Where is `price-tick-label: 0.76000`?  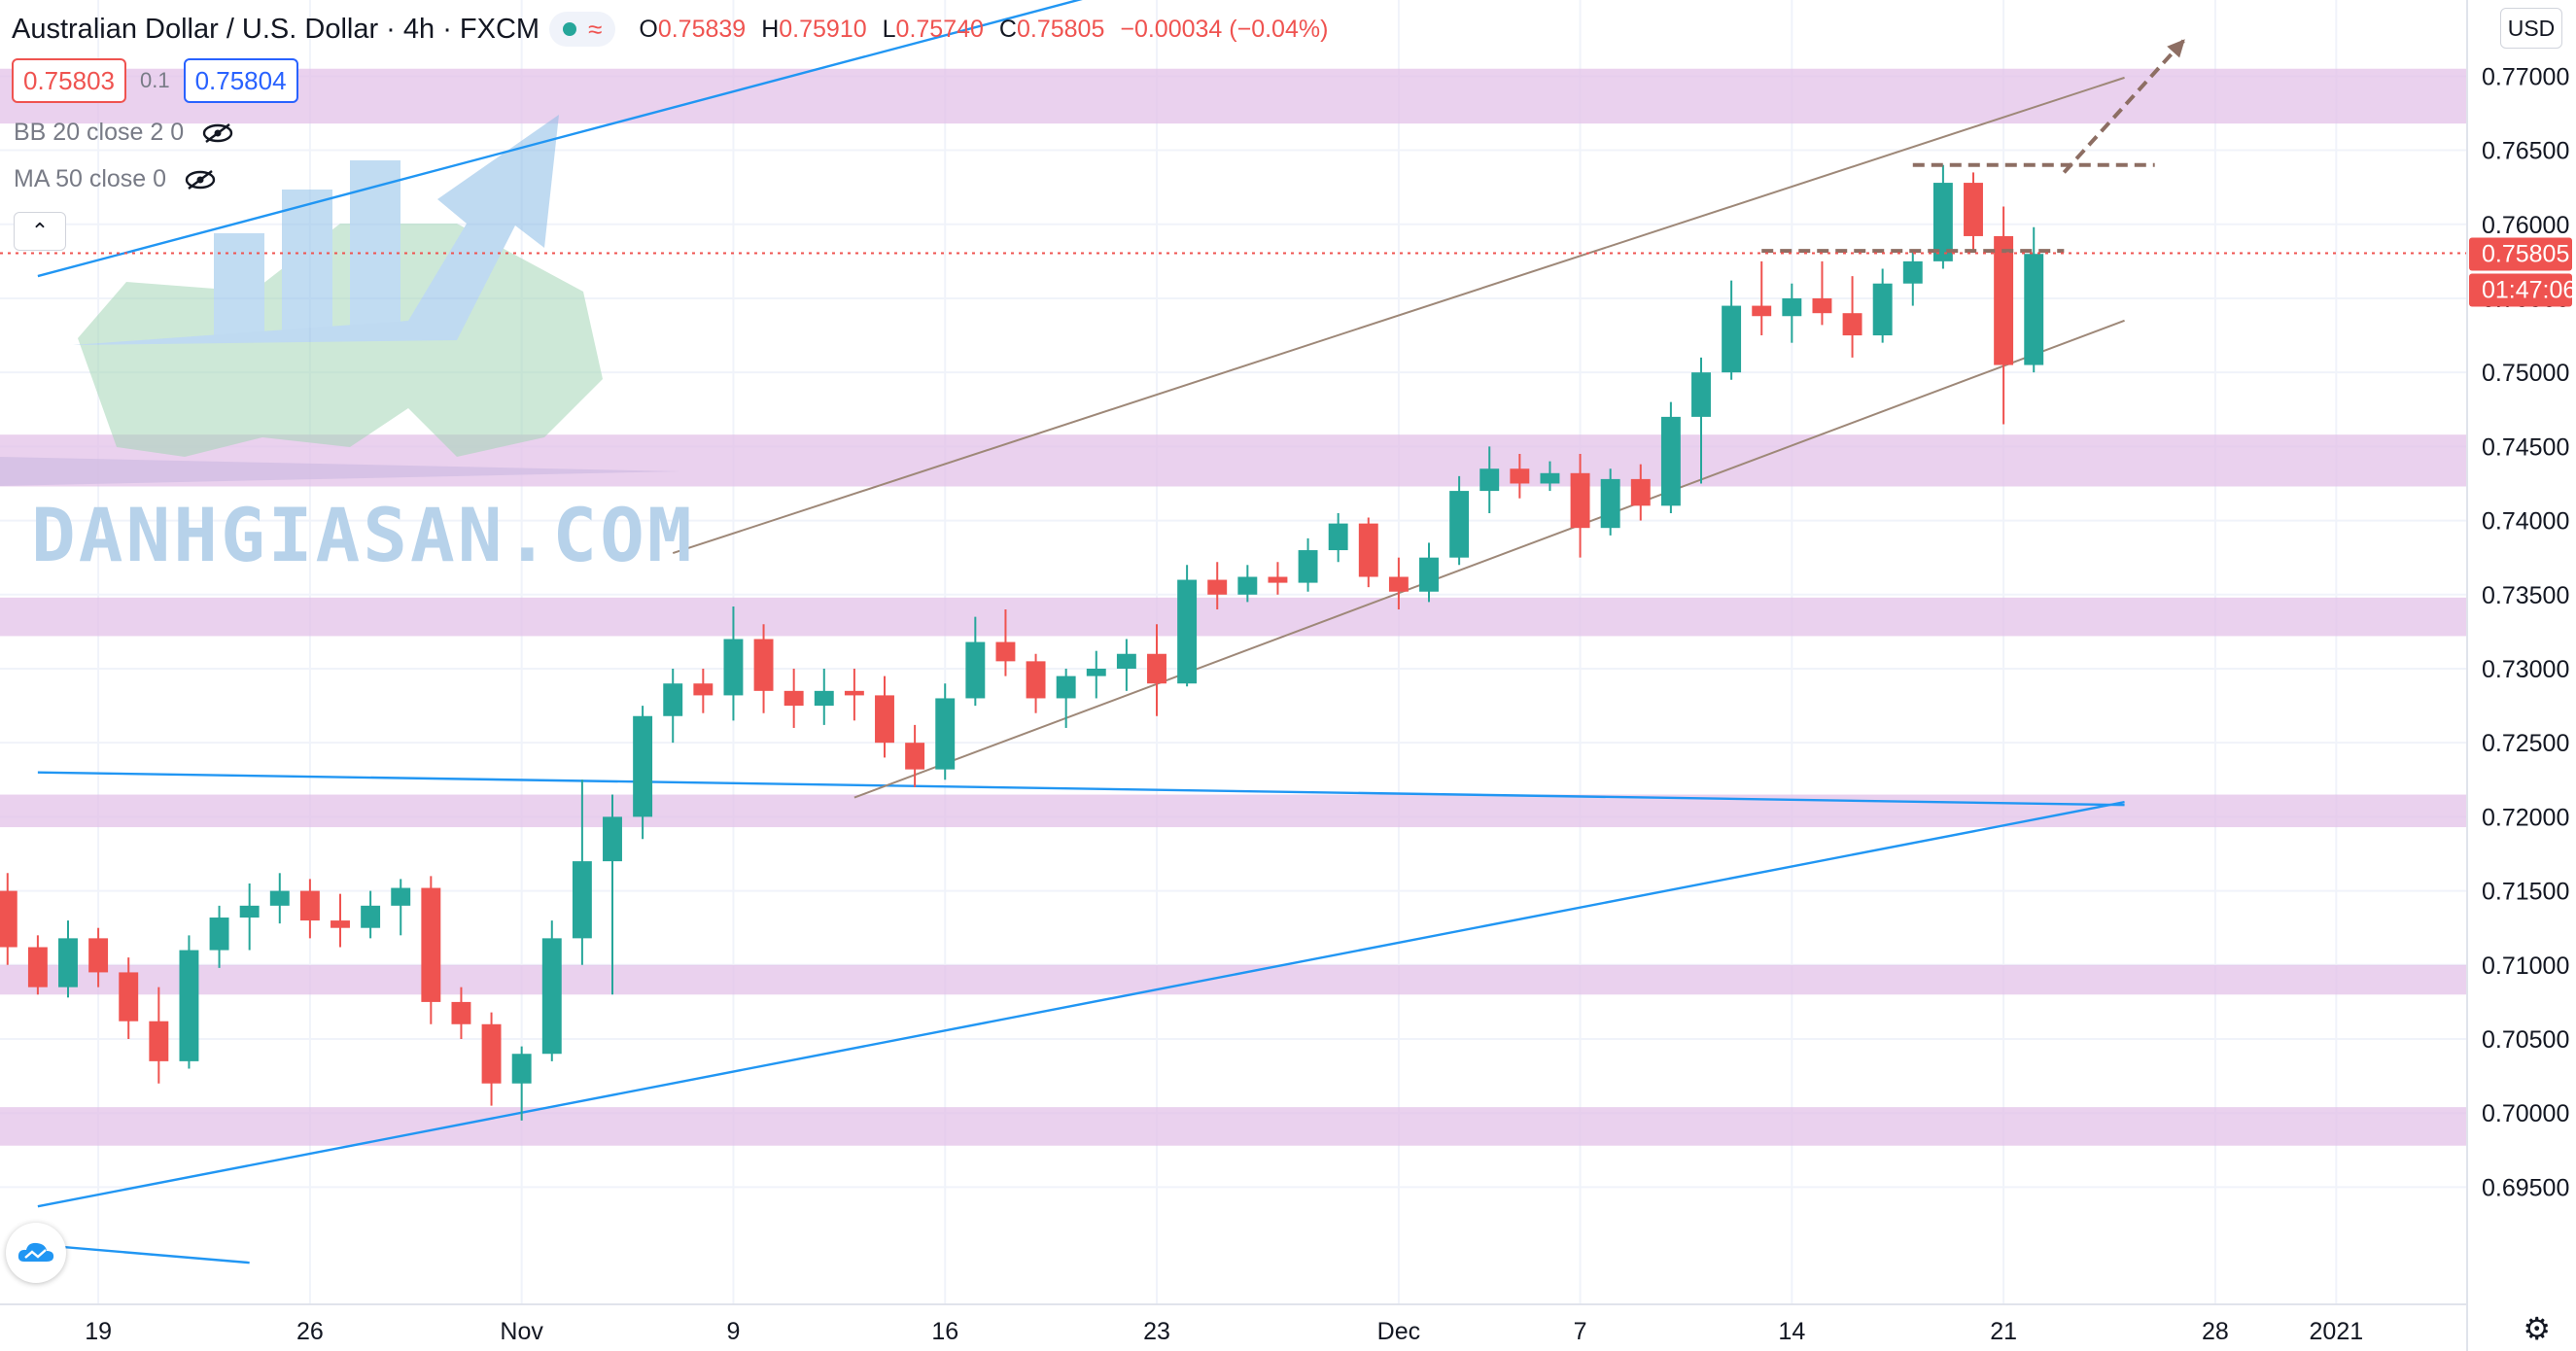
price-tick-label: 0.76000 is located at coordinates (2526, 225).